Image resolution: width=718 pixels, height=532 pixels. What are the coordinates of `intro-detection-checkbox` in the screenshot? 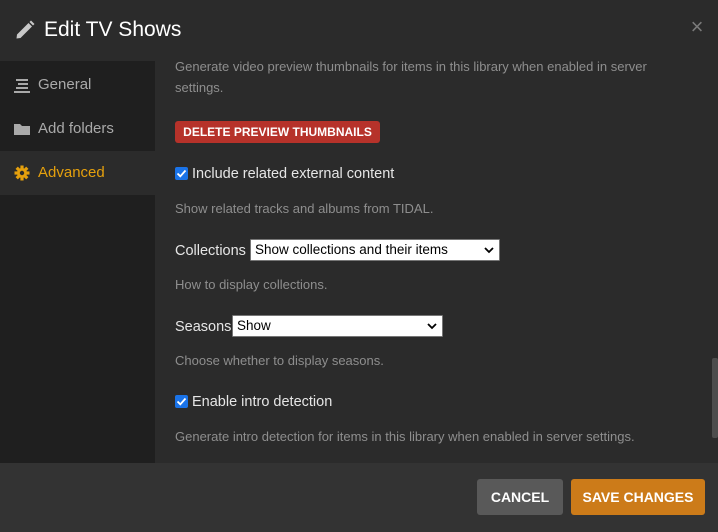 It's located at (181, 401).